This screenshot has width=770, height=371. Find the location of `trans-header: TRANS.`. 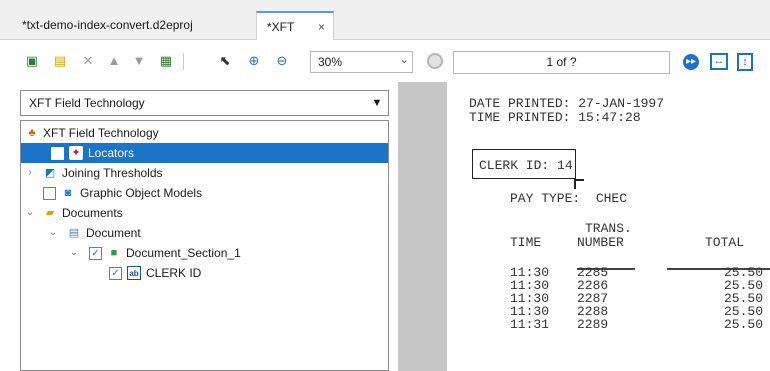

trans-header: TRANS. is located at coordinates (608, 228).